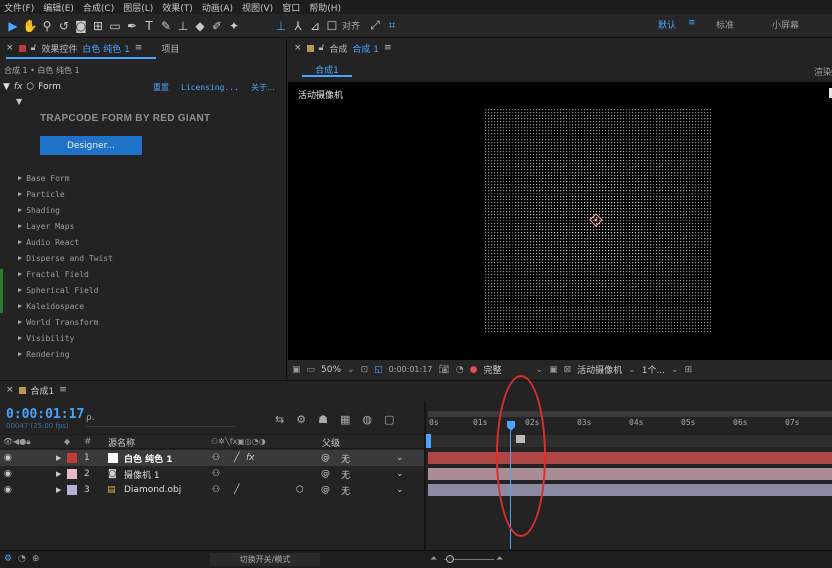 The image size is (832, 568). What do you see at coordinates (140, 258) in the screenshot?
I see `group-disperse-twist: ▶ Disperse and Twist` at bounding box center [140, 258].